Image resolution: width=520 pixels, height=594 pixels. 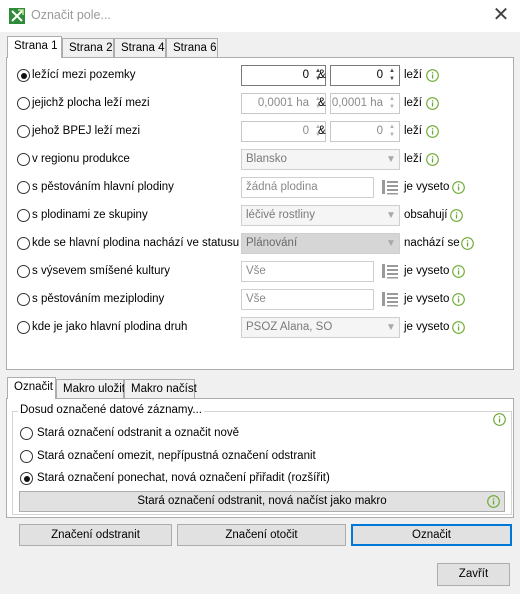 What do you see at coordinates (256, 271) in the screenshot?
I see `smisena-value: Vše` at bounding box center [256, 271].